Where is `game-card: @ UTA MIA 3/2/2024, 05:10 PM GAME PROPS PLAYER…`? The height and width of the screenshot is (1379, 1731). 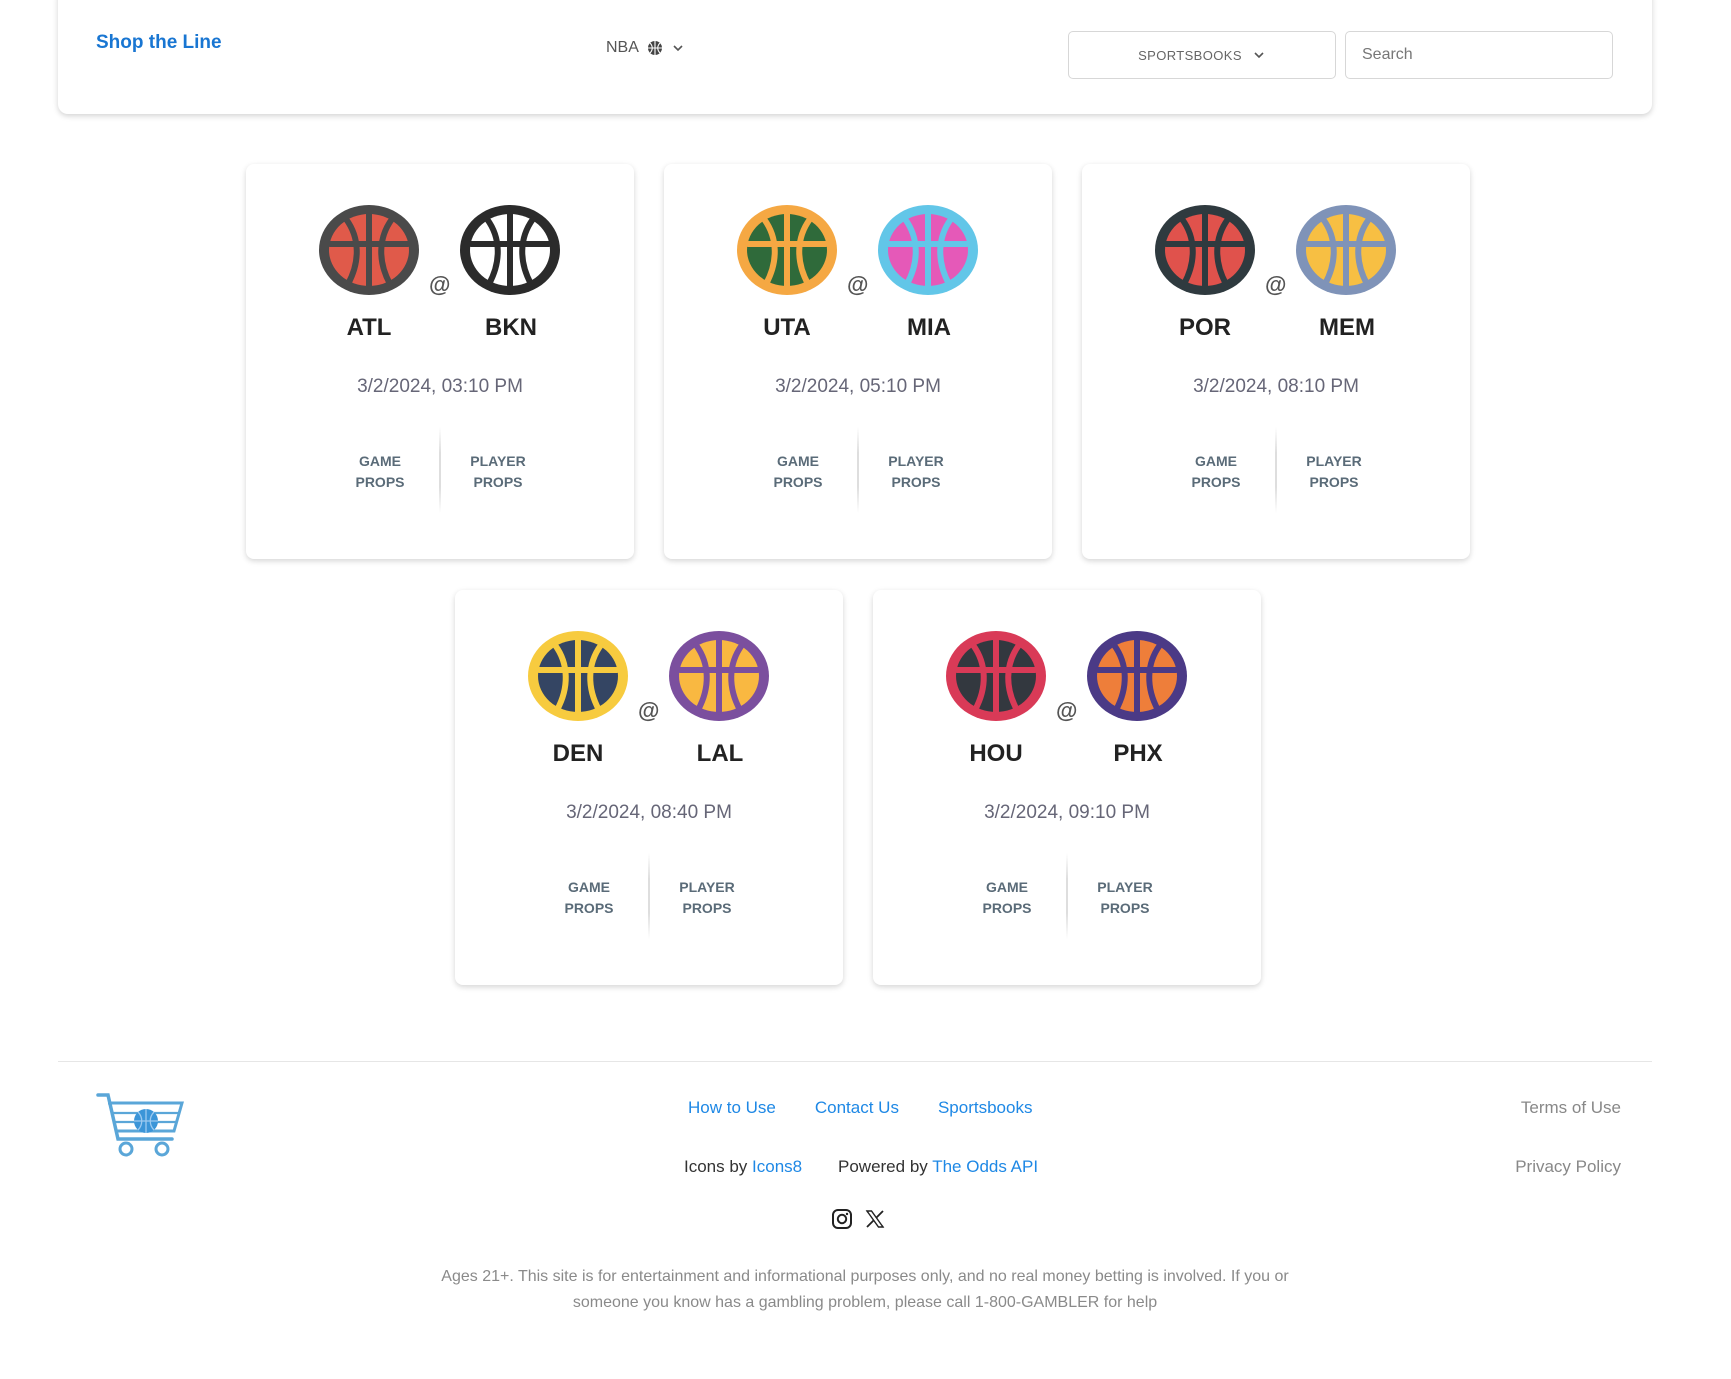 game-card: @ UTA MIA 3/2/2024, 05:10 PM GAME PROPS PLAYER… is located at coordinates (858, 361).